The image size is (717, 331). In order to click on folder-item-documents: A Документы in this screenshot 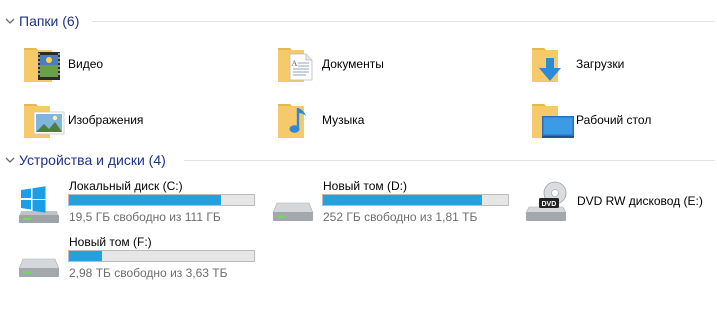, I will do `click(376, 65)`.